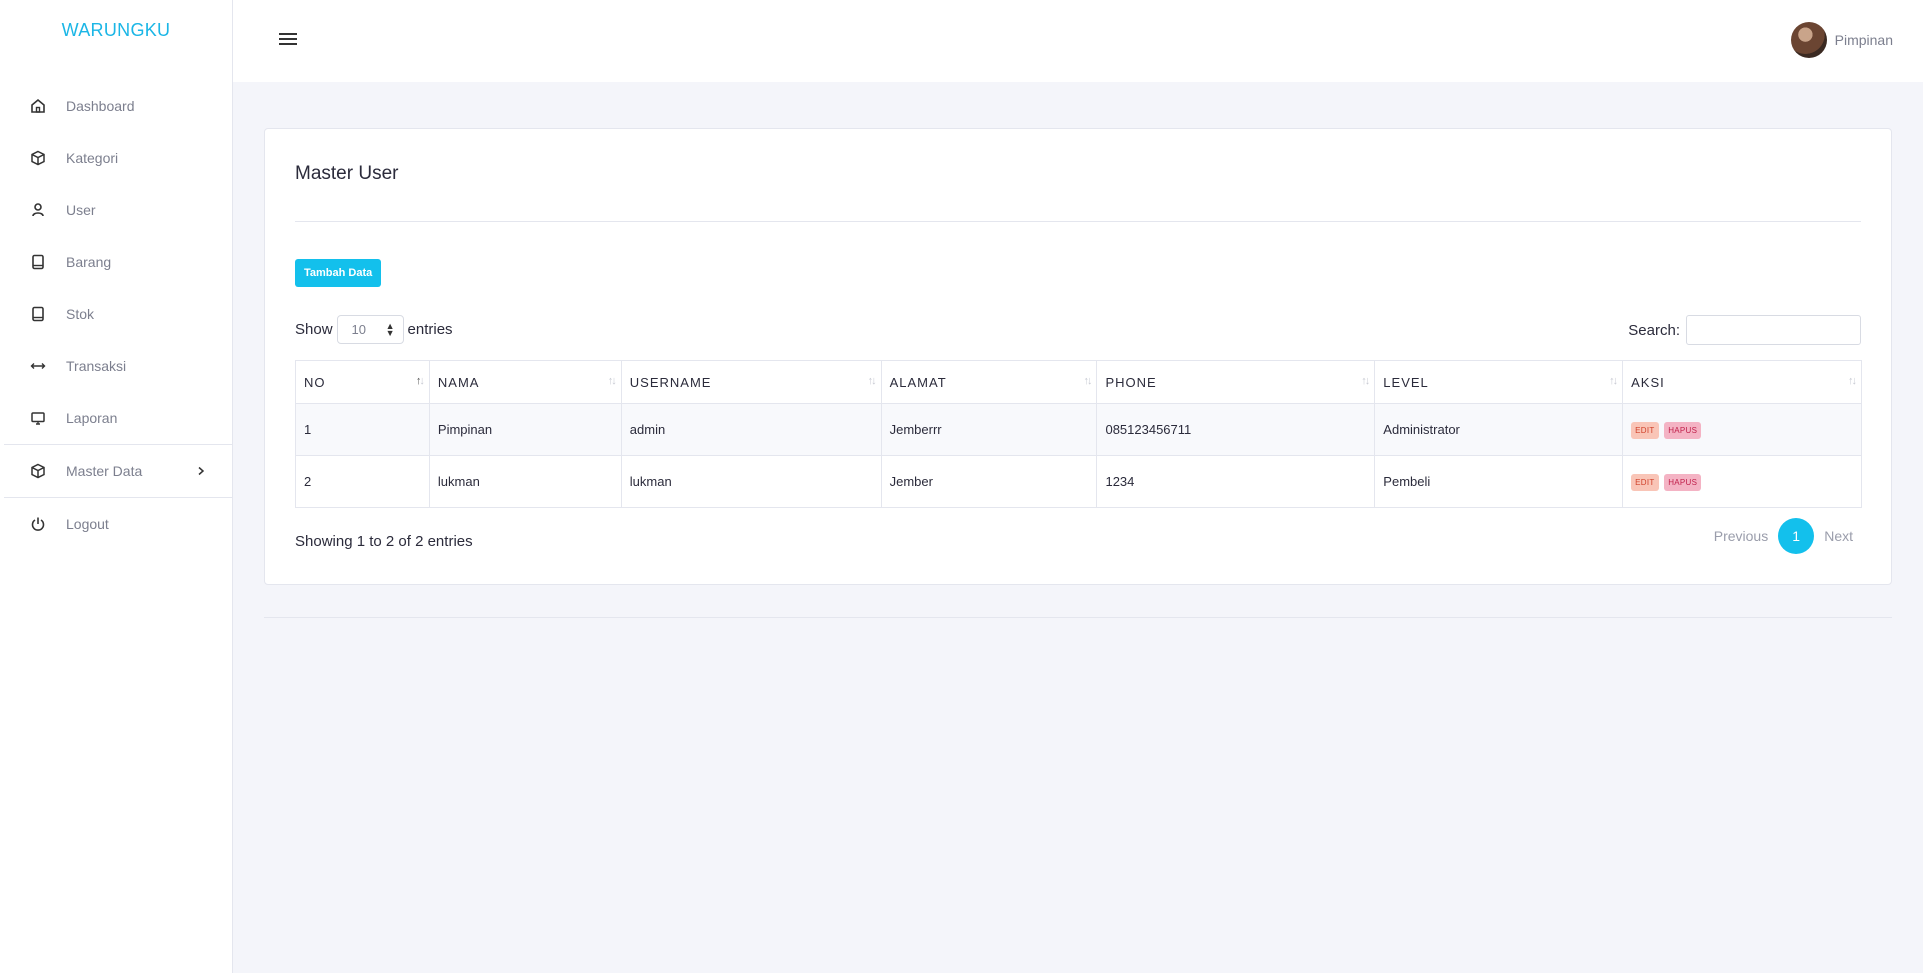 This screenshot has height=973, width=1923. What do you see at coordinates (525, 481) in the screenshot?
I see `cell-nama: lukman` at bounding box center [525, 481].